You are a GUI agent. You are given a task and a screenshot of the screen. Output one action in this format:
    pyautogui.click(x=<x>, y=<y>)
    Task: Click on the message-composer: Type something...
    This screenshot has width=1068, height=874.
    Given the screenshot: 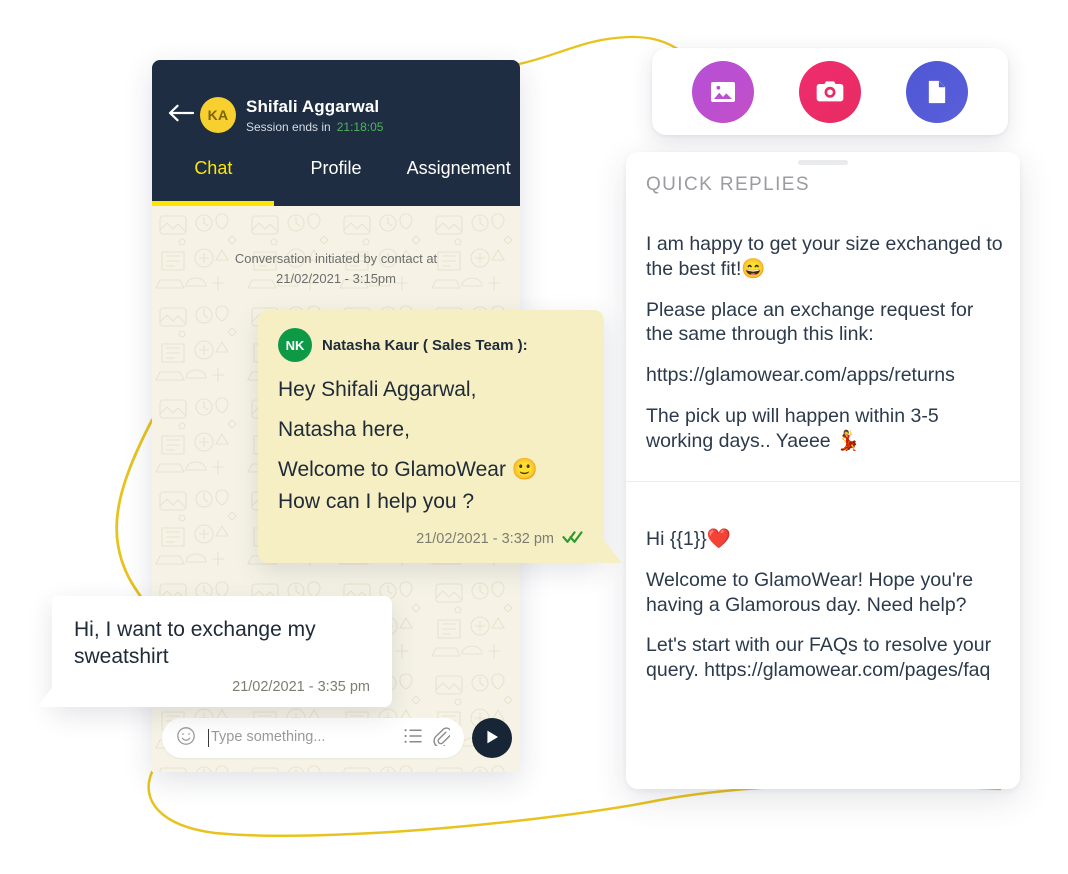 What is the action you would take?
    pyautogui.click(x=336, y=738)
    